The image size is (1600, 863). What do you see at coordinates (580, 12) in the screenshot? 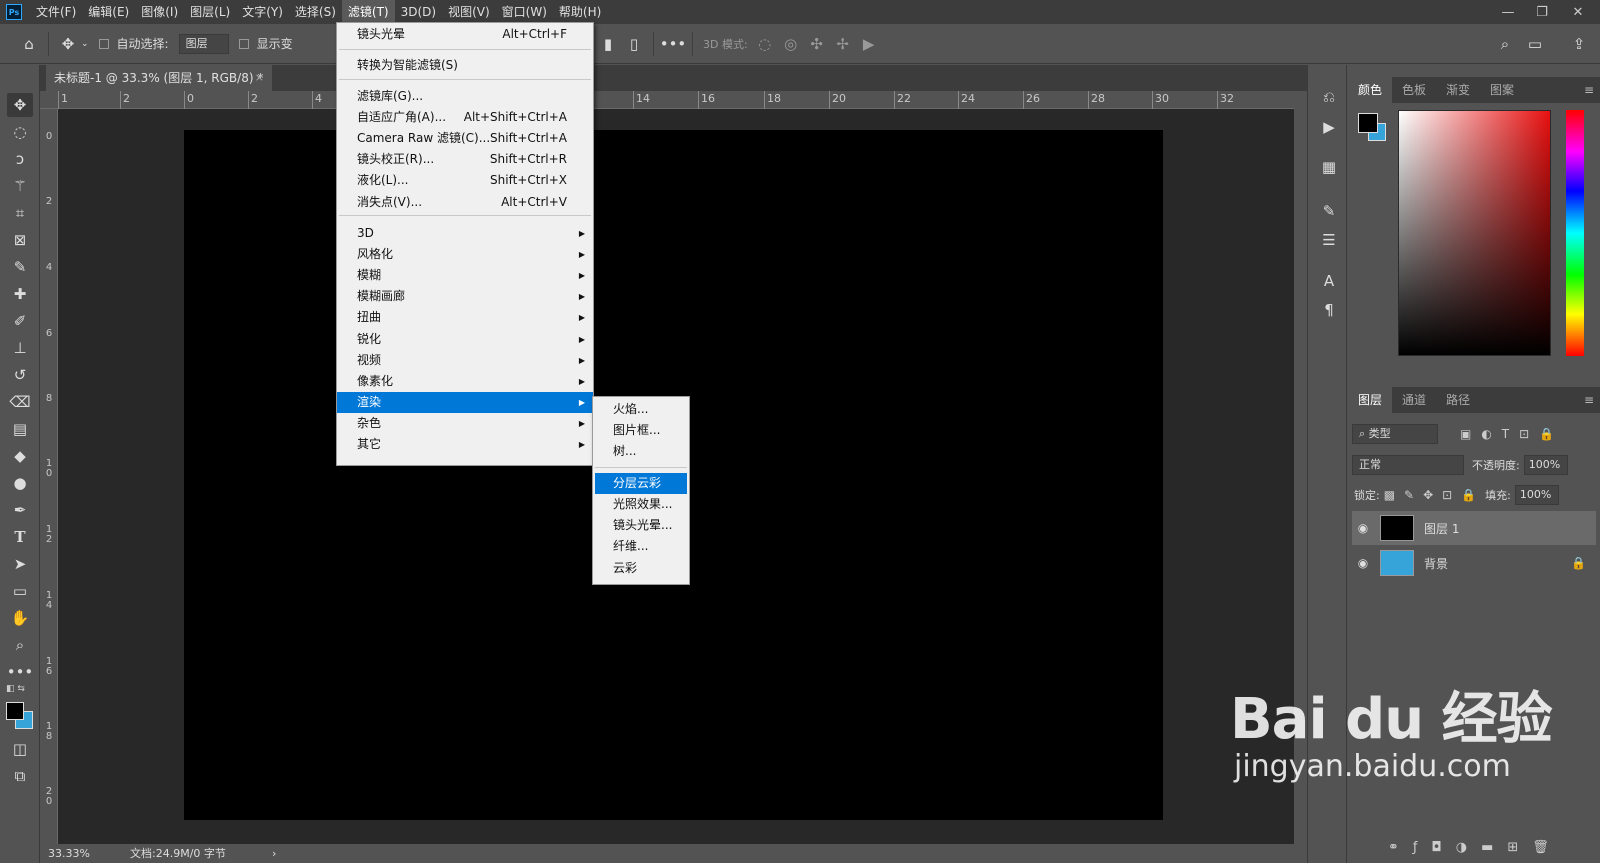
I see `menu-10: 帮助(H)` at bounding box center [580, 12].